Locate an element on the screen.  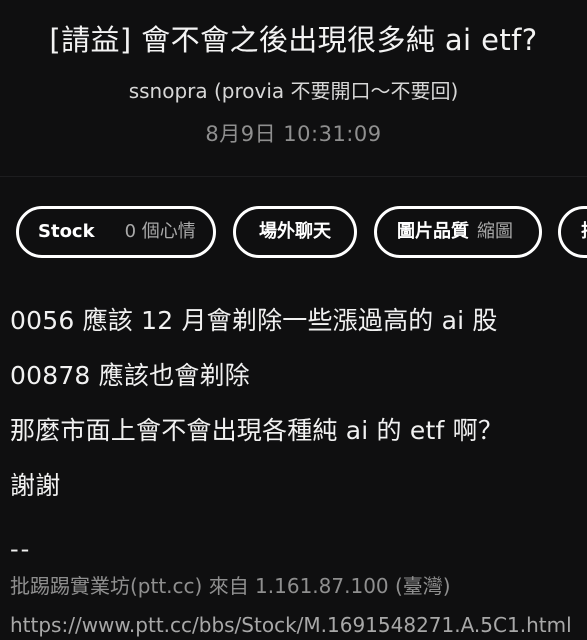
post-title: [請益] 會不會之後出現很多純 ai etf? is located at coordinates (293, 40).